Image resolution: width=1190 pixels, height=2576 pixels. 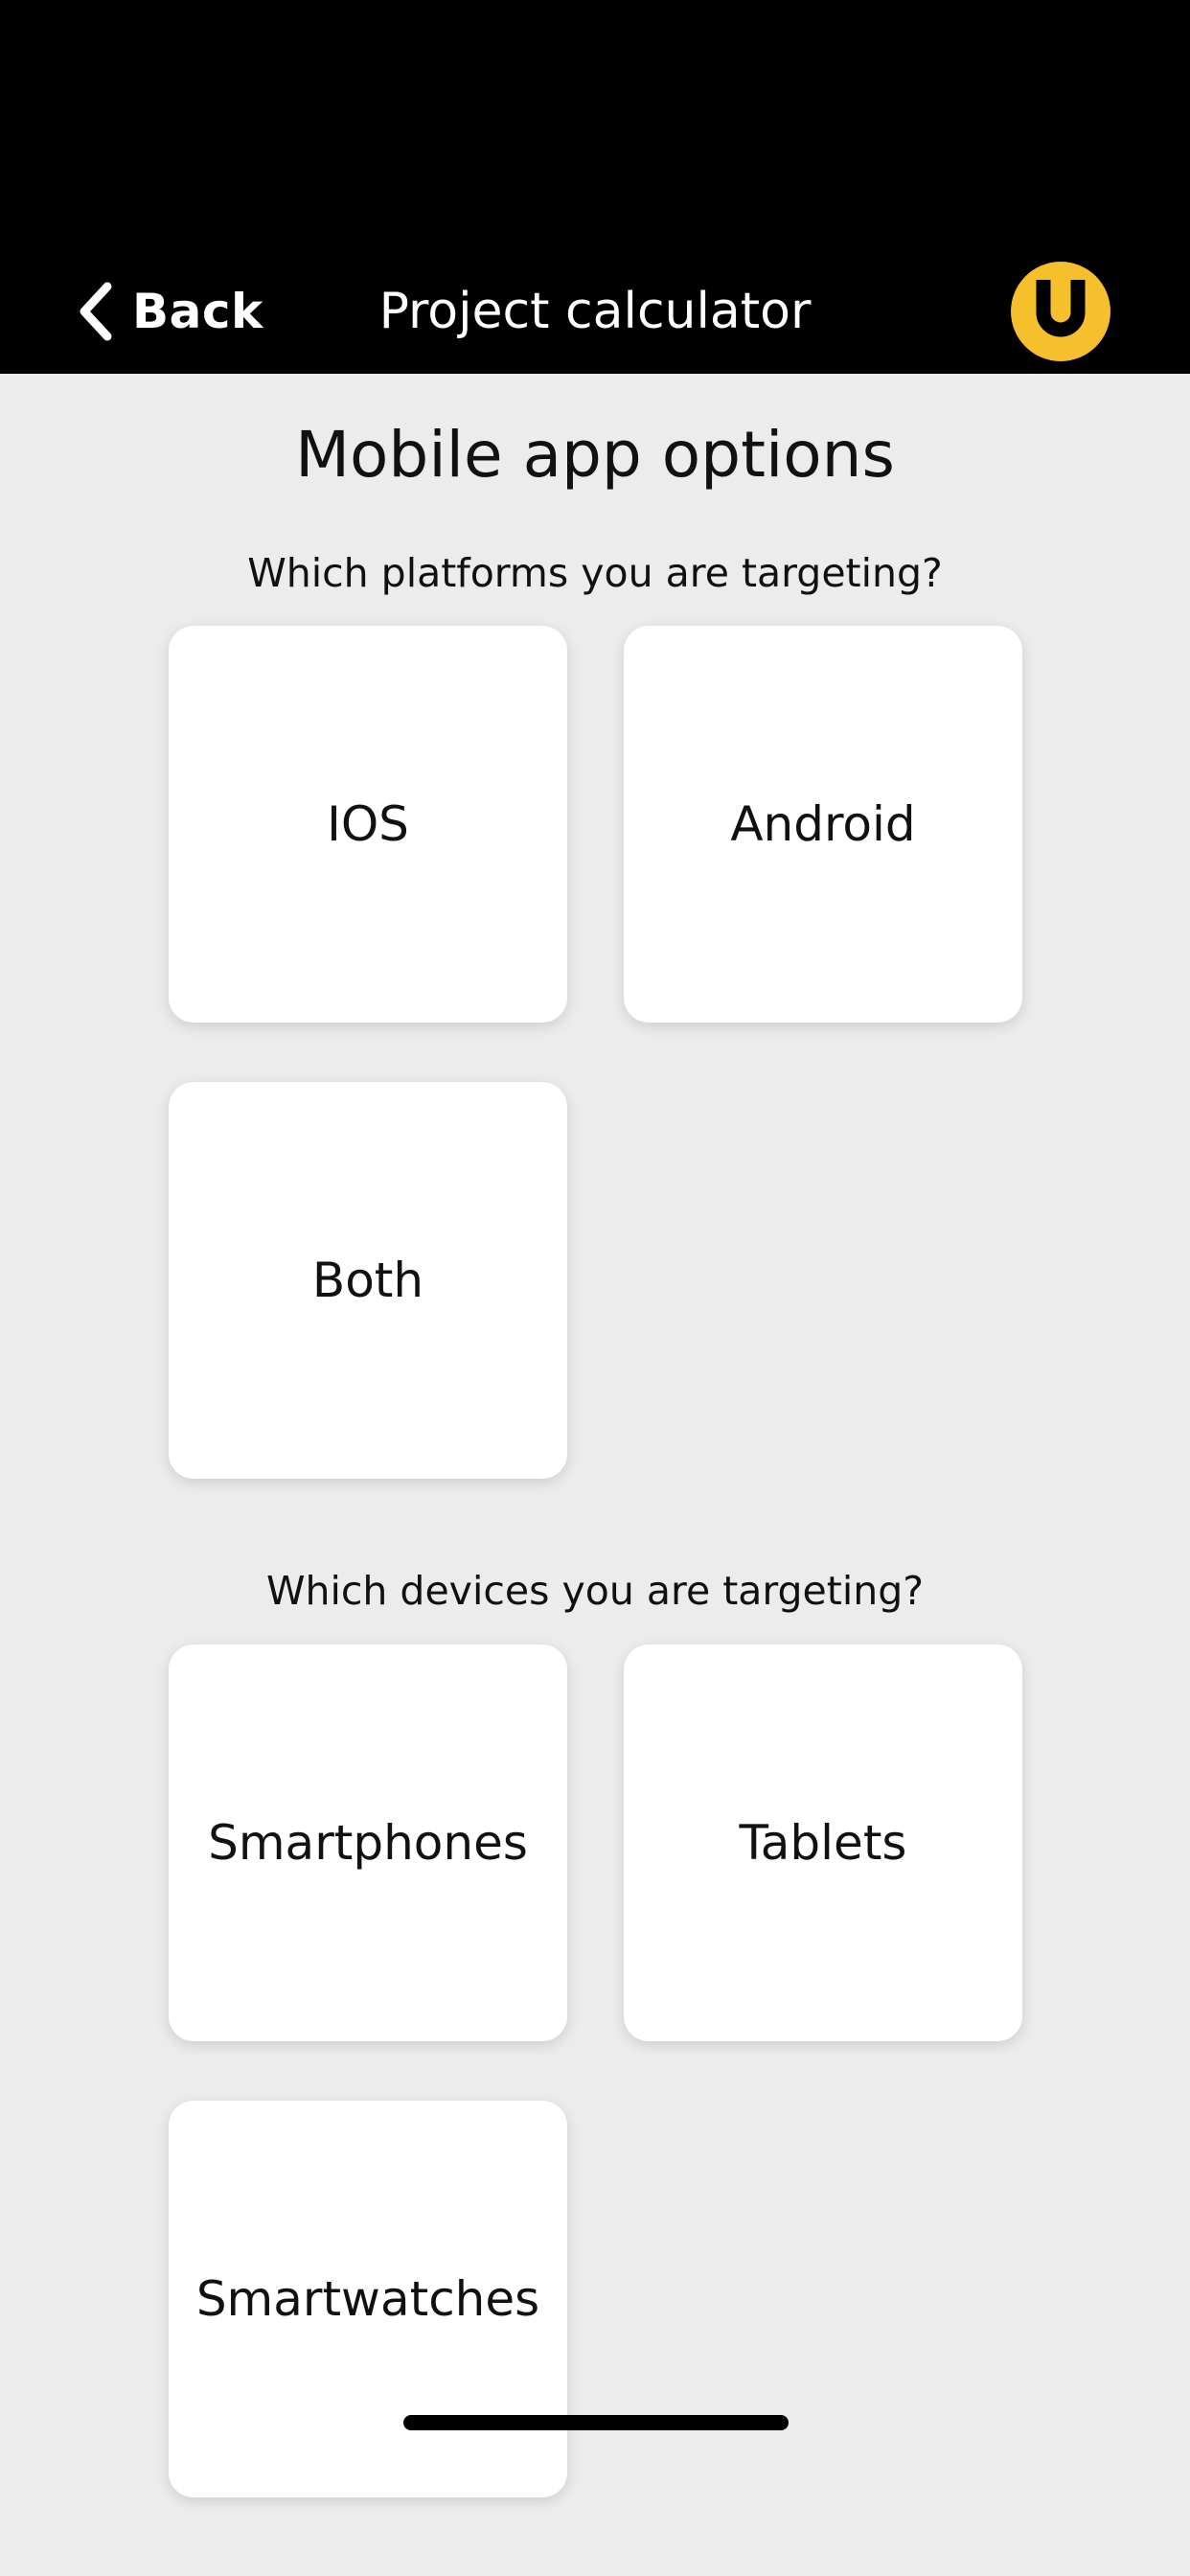 I want to click on devices-question: Which devices you are targeting?, so click(x=595, y=1591).